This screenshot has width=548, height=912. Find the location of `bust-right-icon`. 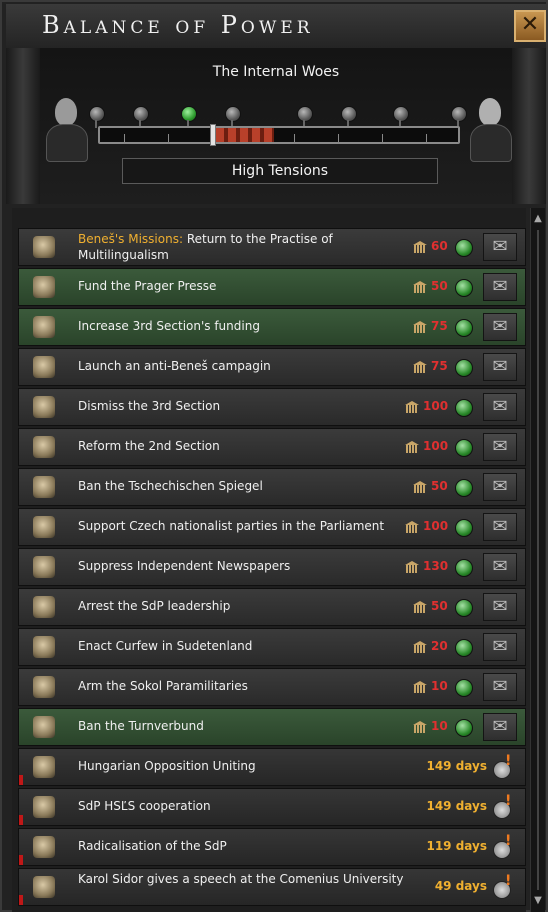

bust-right-icon is located at coordinates (490, 131).